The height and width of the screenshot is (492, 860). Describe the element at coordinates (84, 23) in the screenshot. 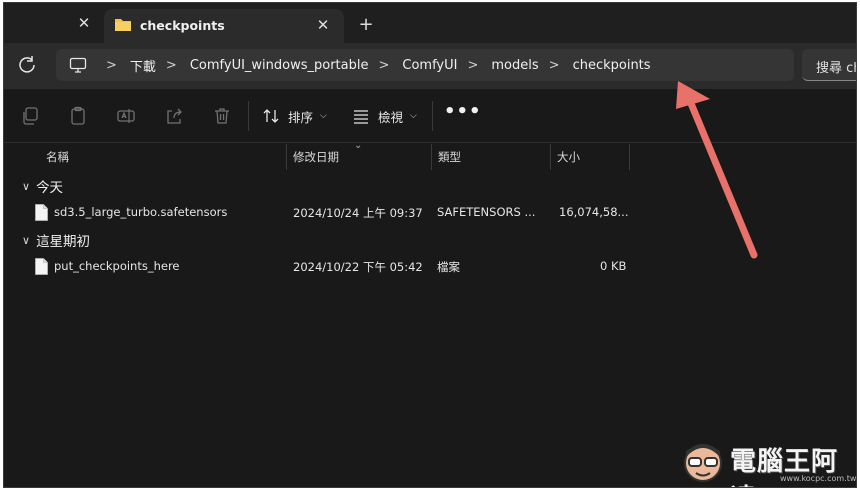

I see `previous-tab-close-button: ✕` at that location.